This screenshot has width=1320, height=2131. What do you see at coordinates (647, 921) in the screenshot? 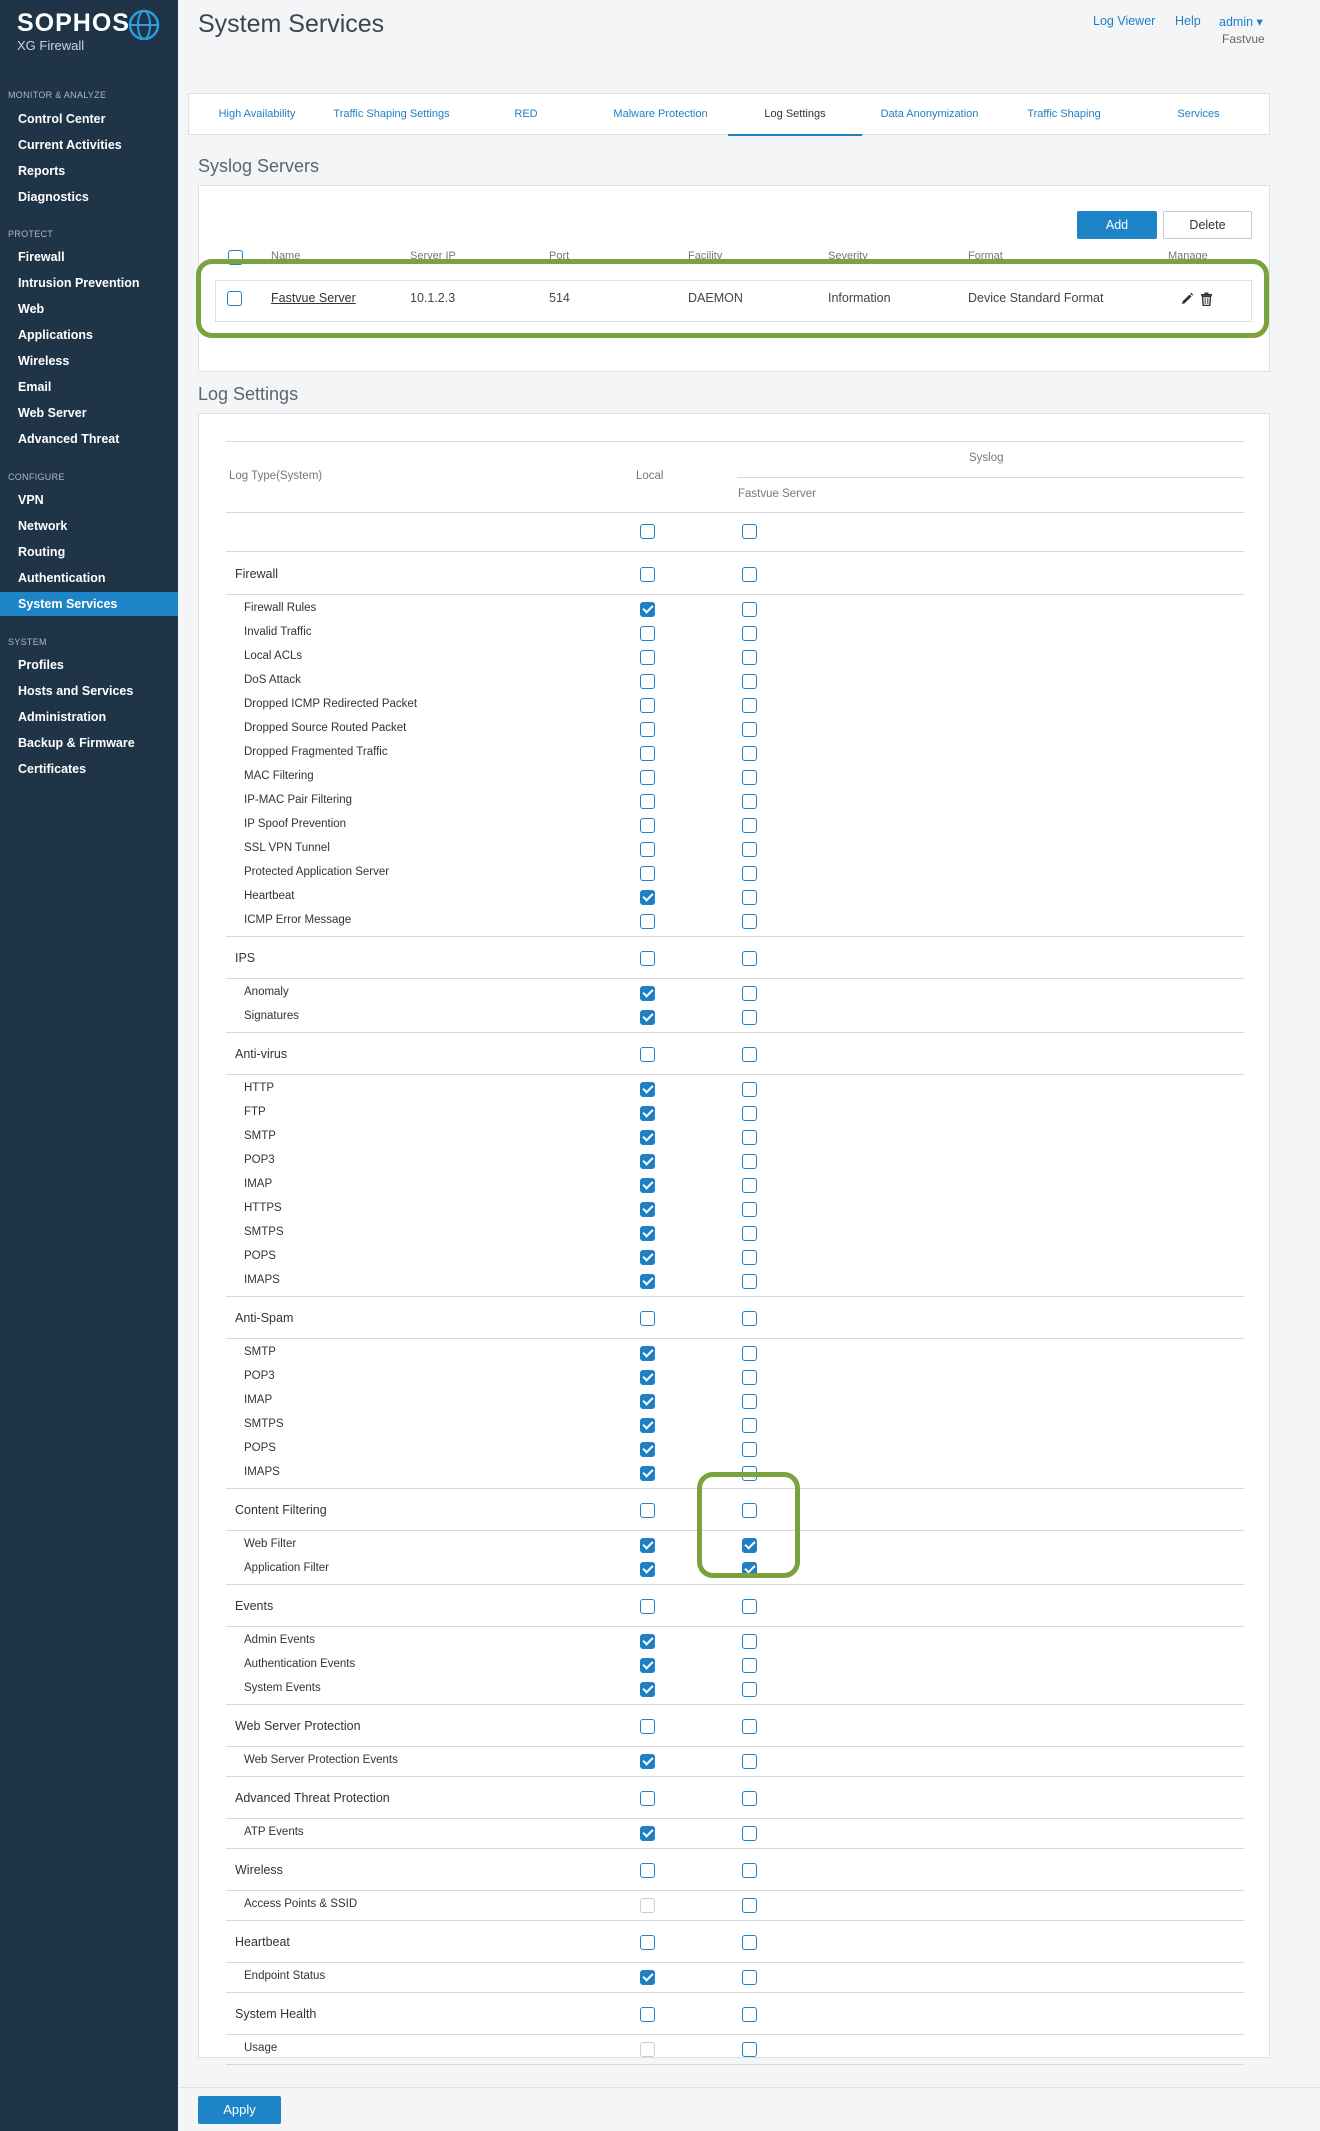
I see `firewall-icmp-error-message-local-checkbox` at bounding box center [647, 921].